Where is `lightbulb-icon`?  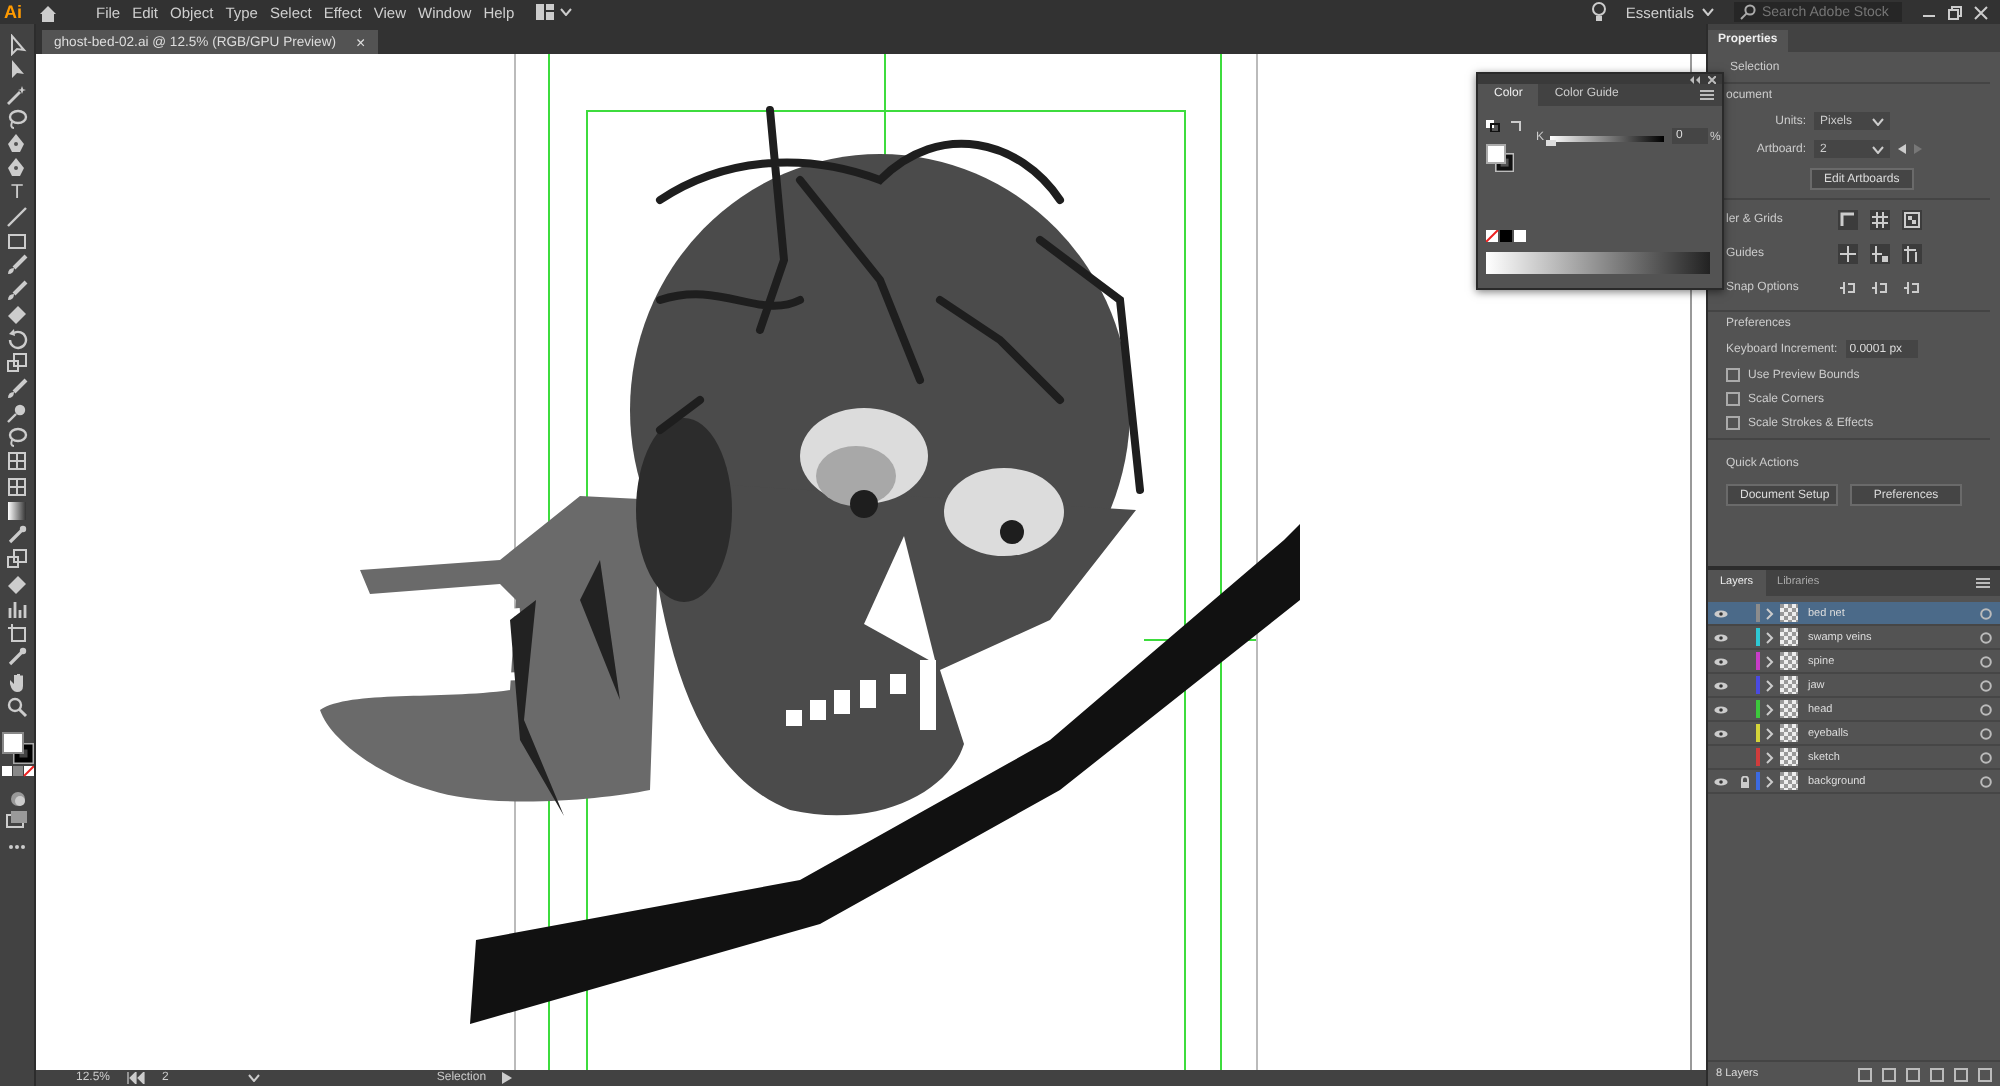
lightbulb-icon is located at coordinates (1598, 12).